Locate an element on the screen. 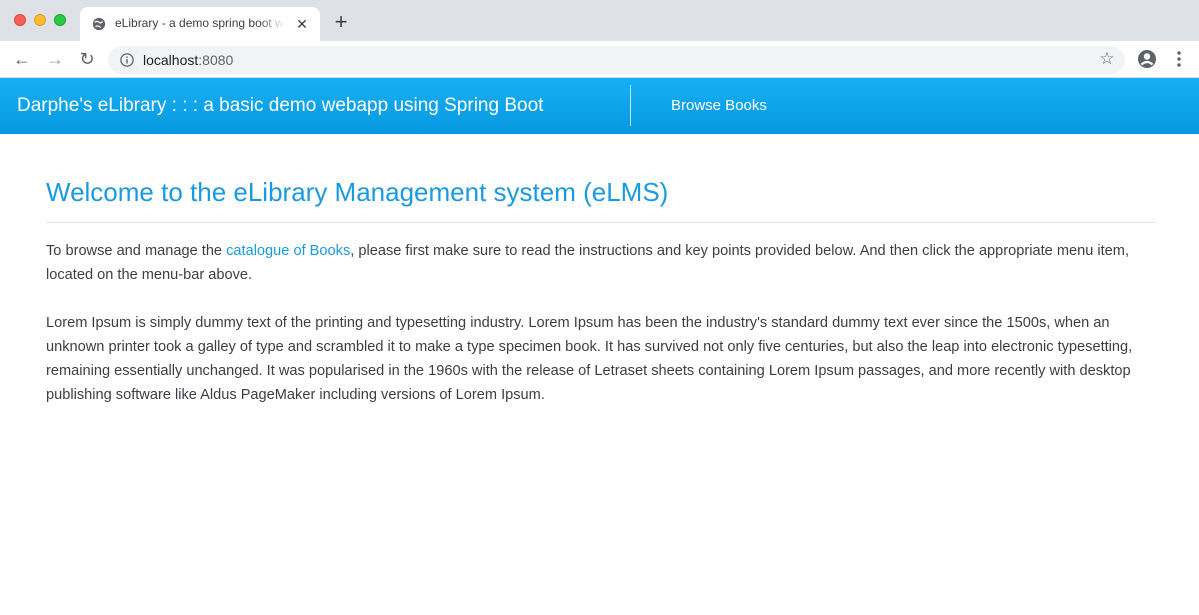 The width and height of the screenshot is (1199, 615). intro-text-before: To browse and manage the is located at coordinates (136, 251).